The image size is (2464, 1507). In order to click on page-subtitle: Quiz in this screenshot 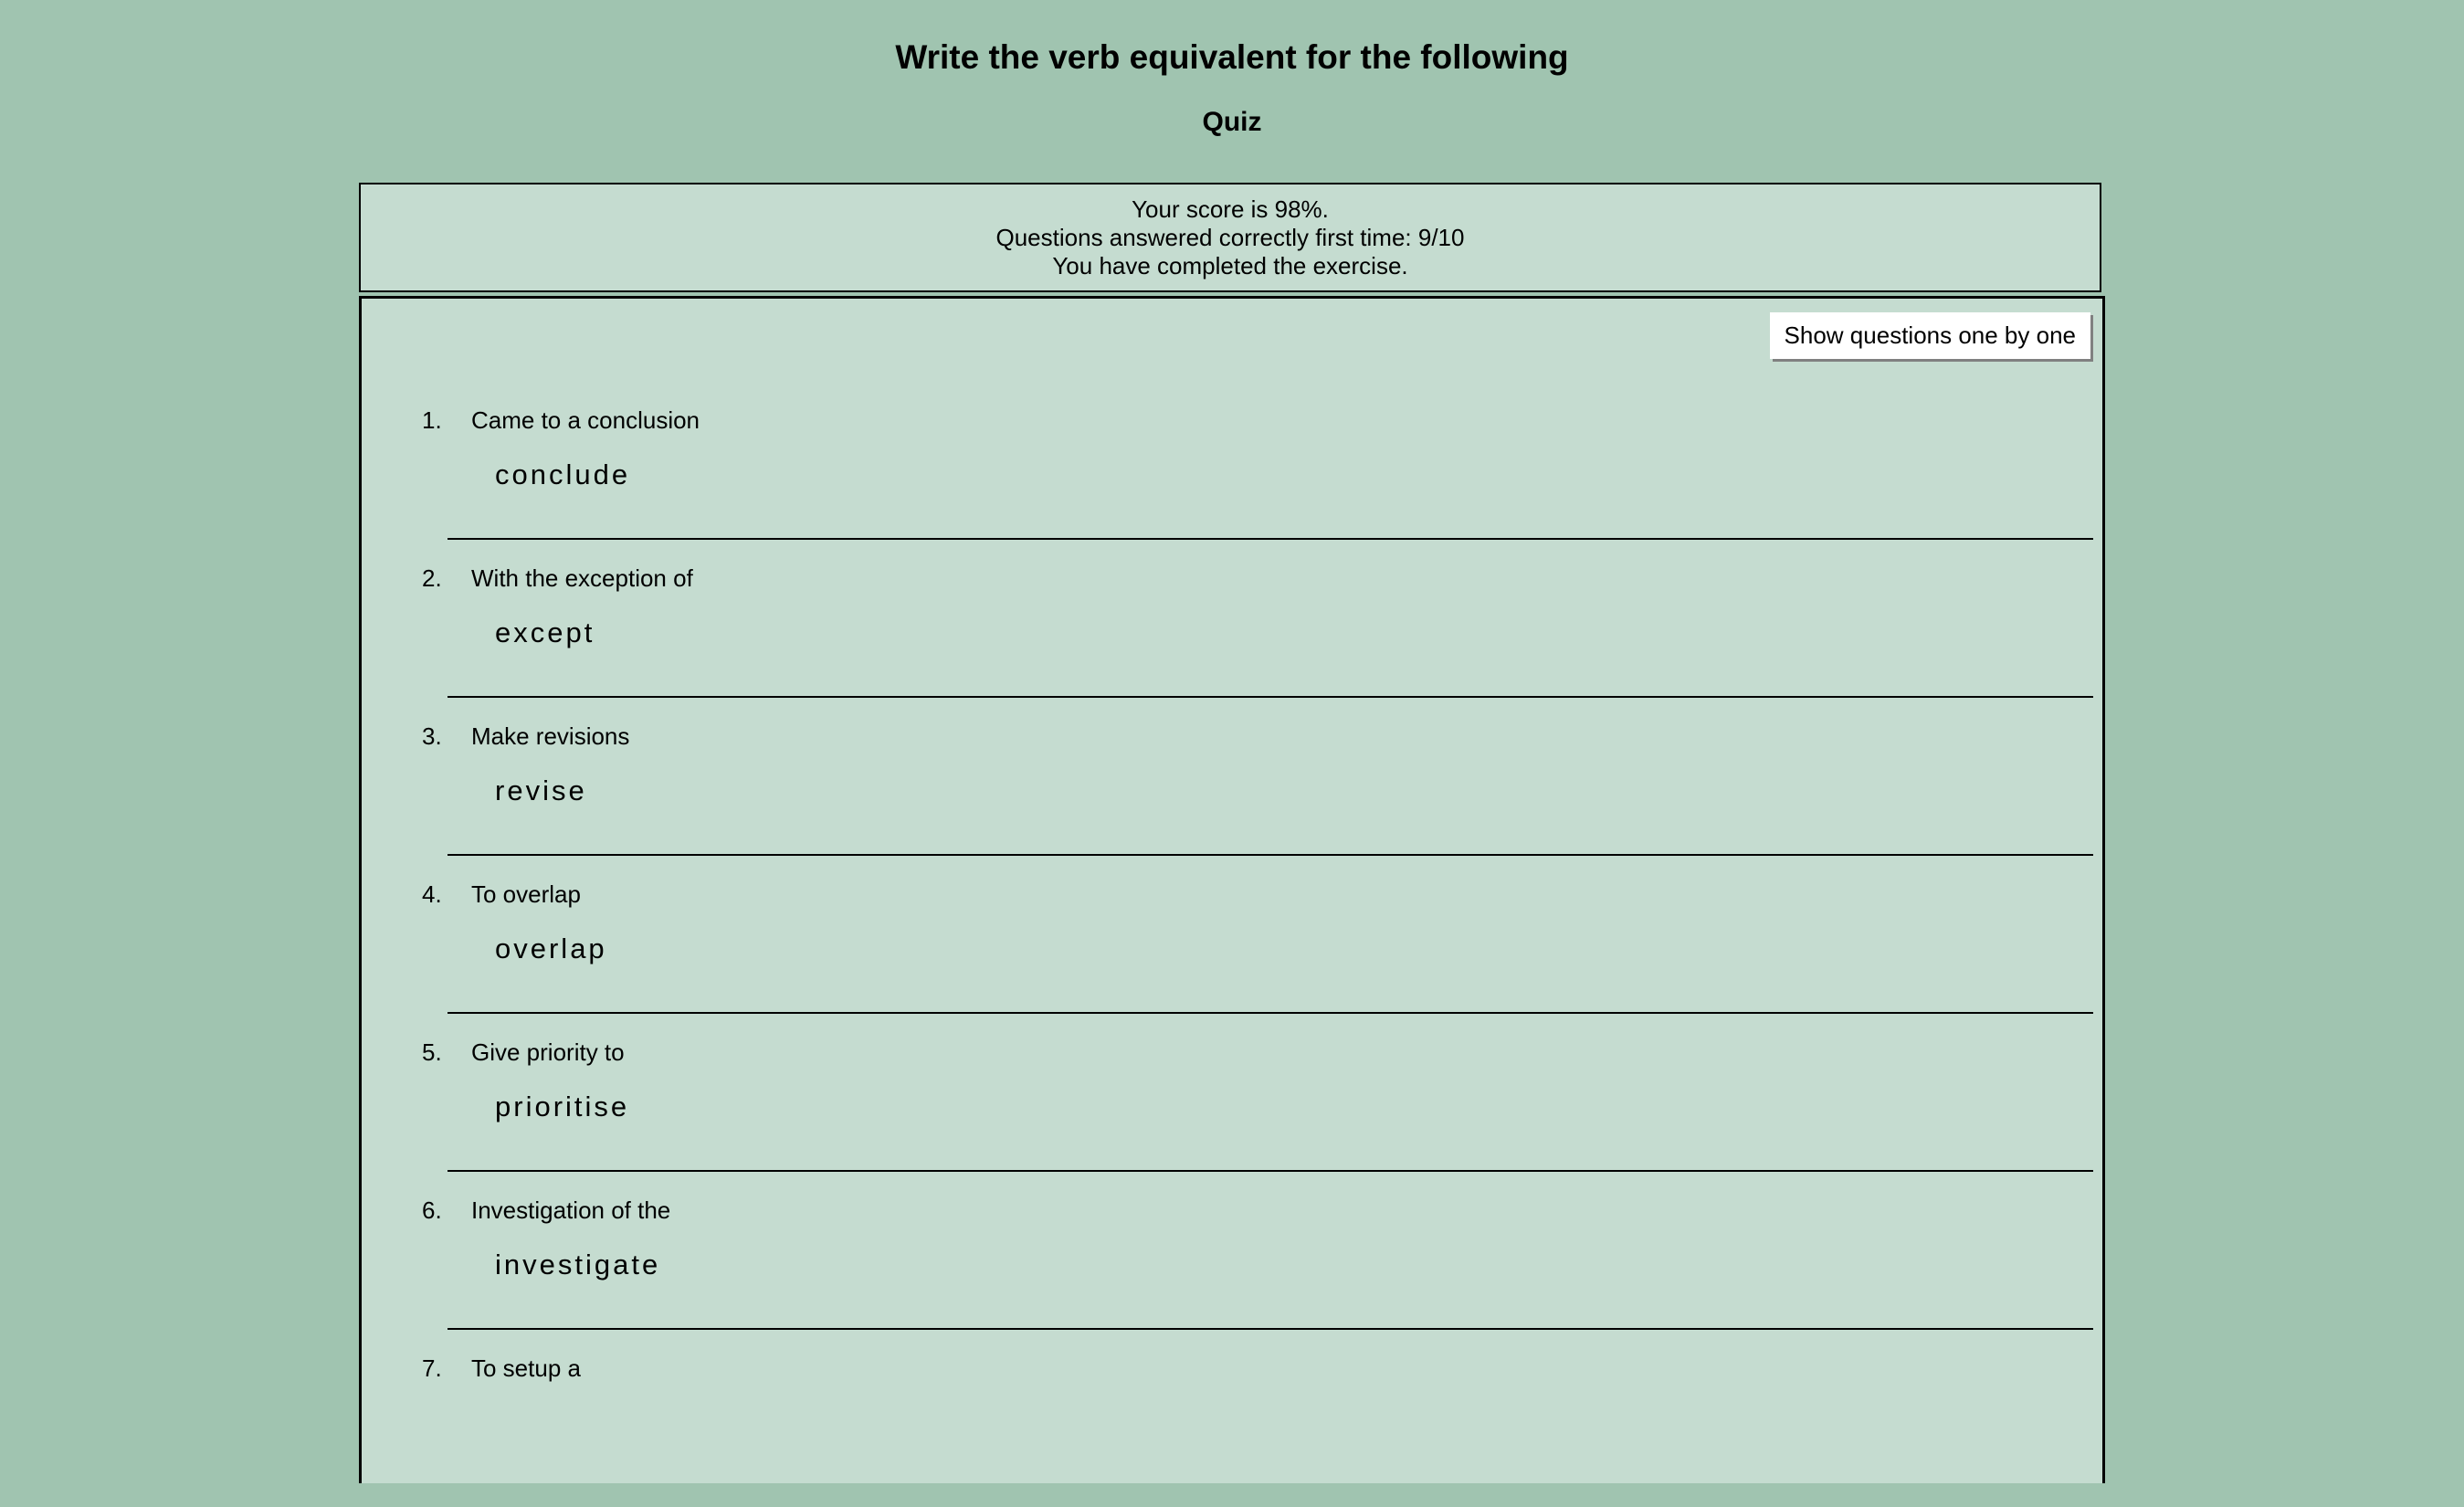, I will do `click(1232, 122)`.